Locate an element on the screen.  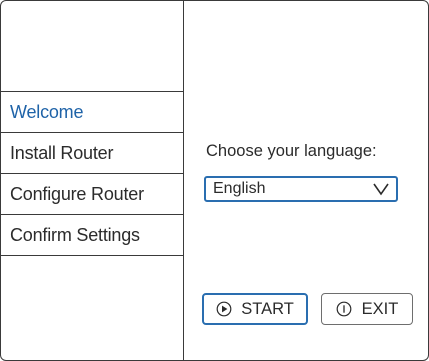
sidebar-item-confirm-settings: Confirm Settings is located at coordinates (92, 235).